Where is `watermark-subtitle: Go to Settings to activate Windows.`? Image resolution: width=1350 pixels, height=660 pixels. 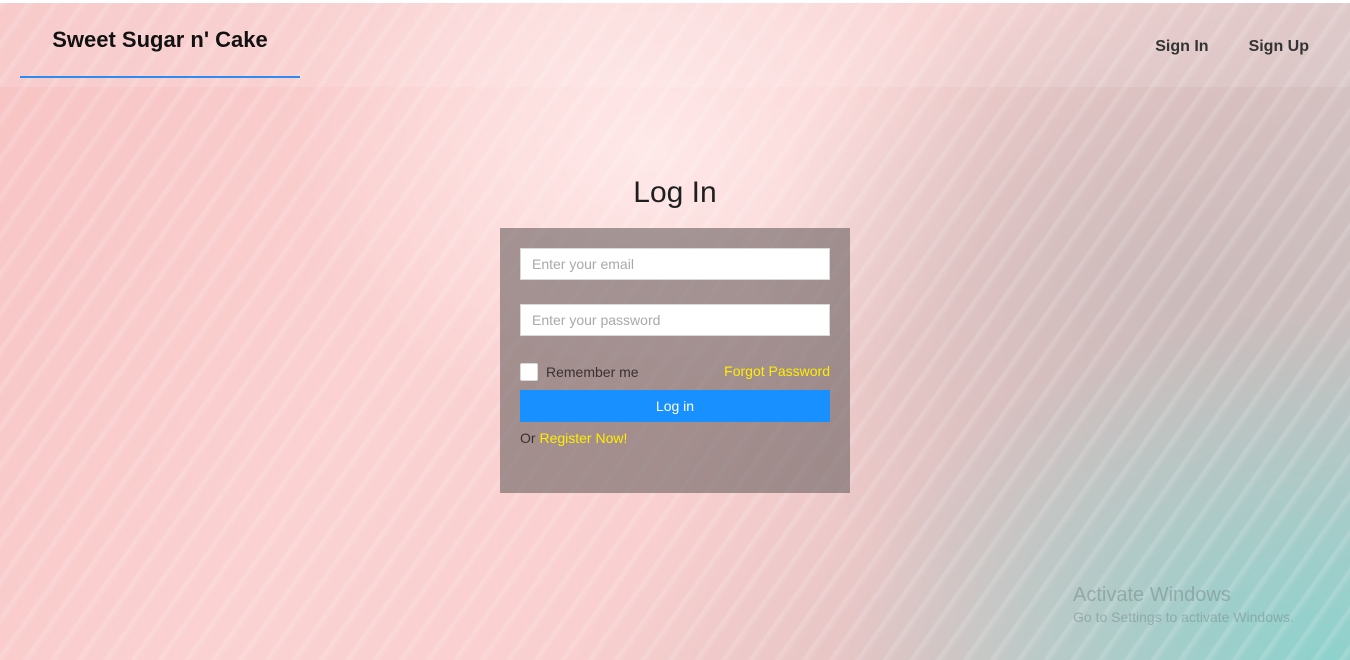 watermark-subtitle: Go to Settings to activate Windows. is located at coordinates (1183, 617).